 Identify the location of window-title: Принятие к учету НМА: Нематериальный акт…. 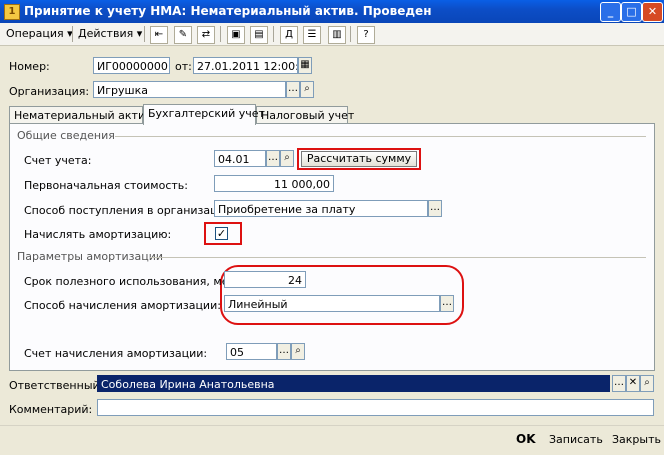
(228, 11).